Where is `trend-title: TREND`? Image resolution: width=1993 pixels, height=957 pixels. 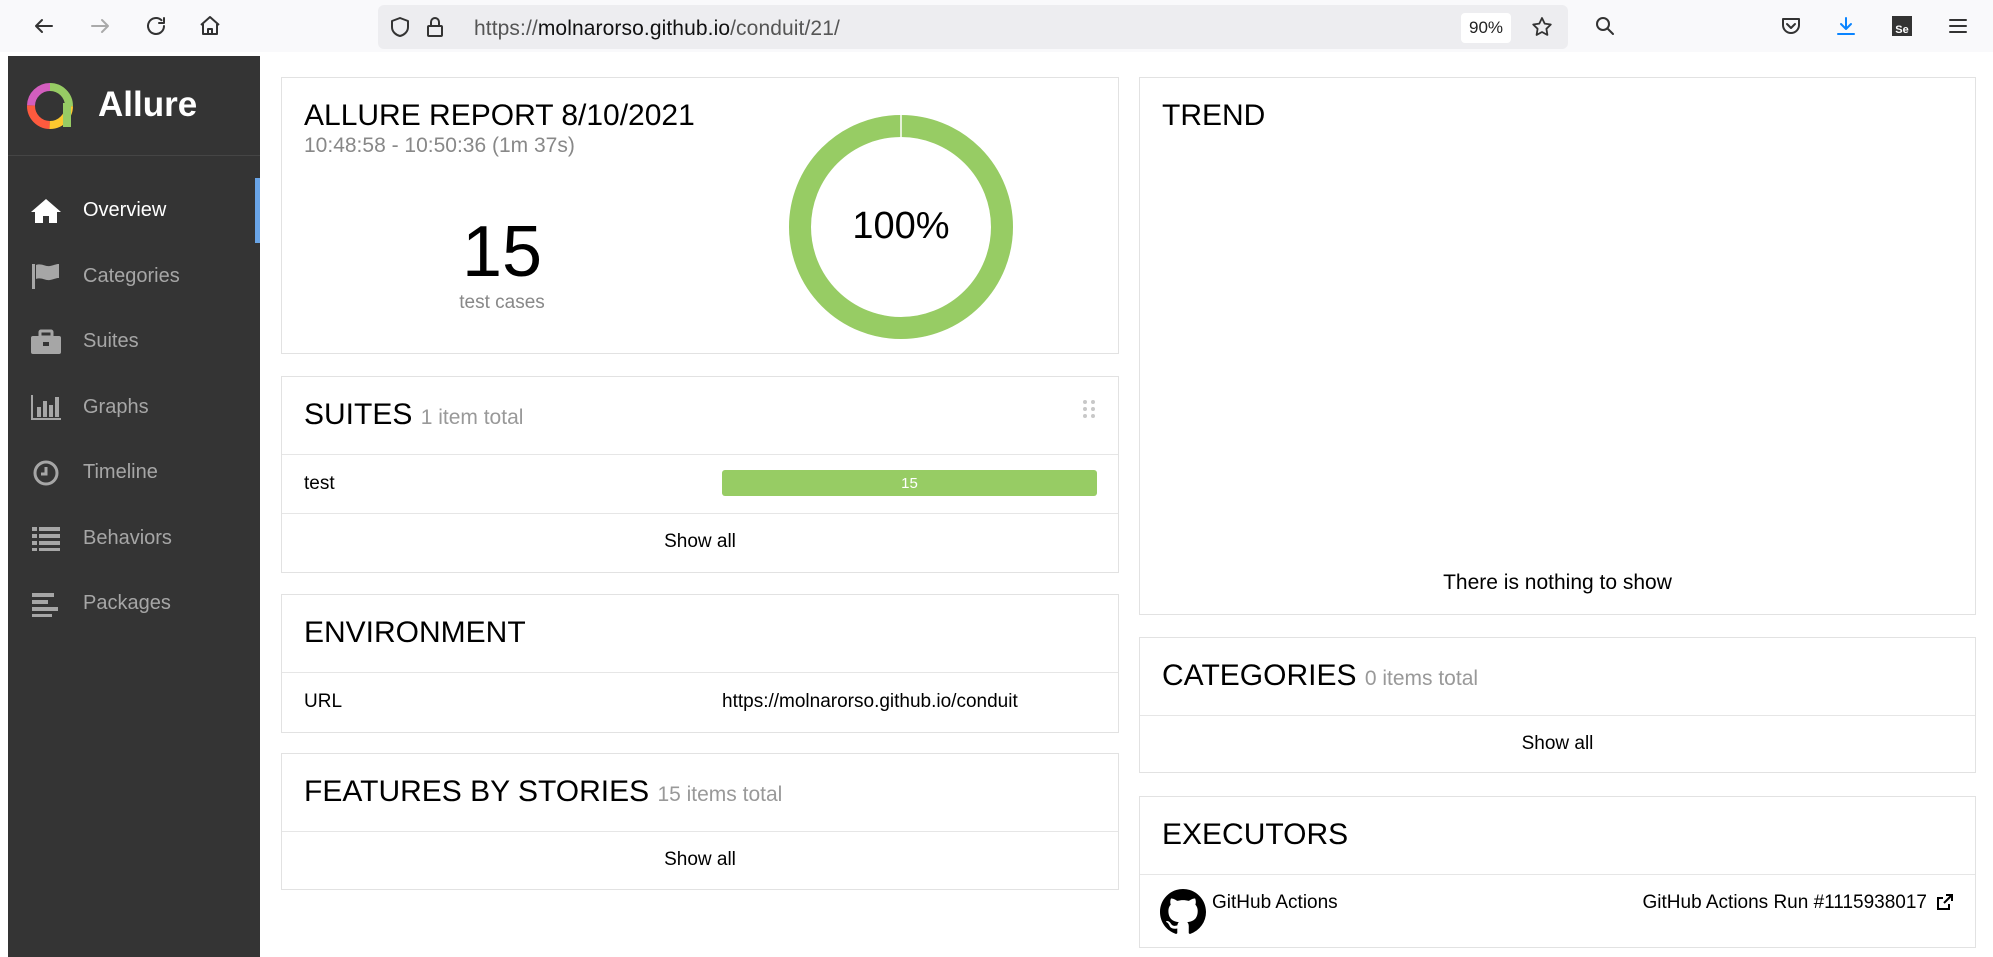 trend-title: TREND is located at coordinates (1214, 115).